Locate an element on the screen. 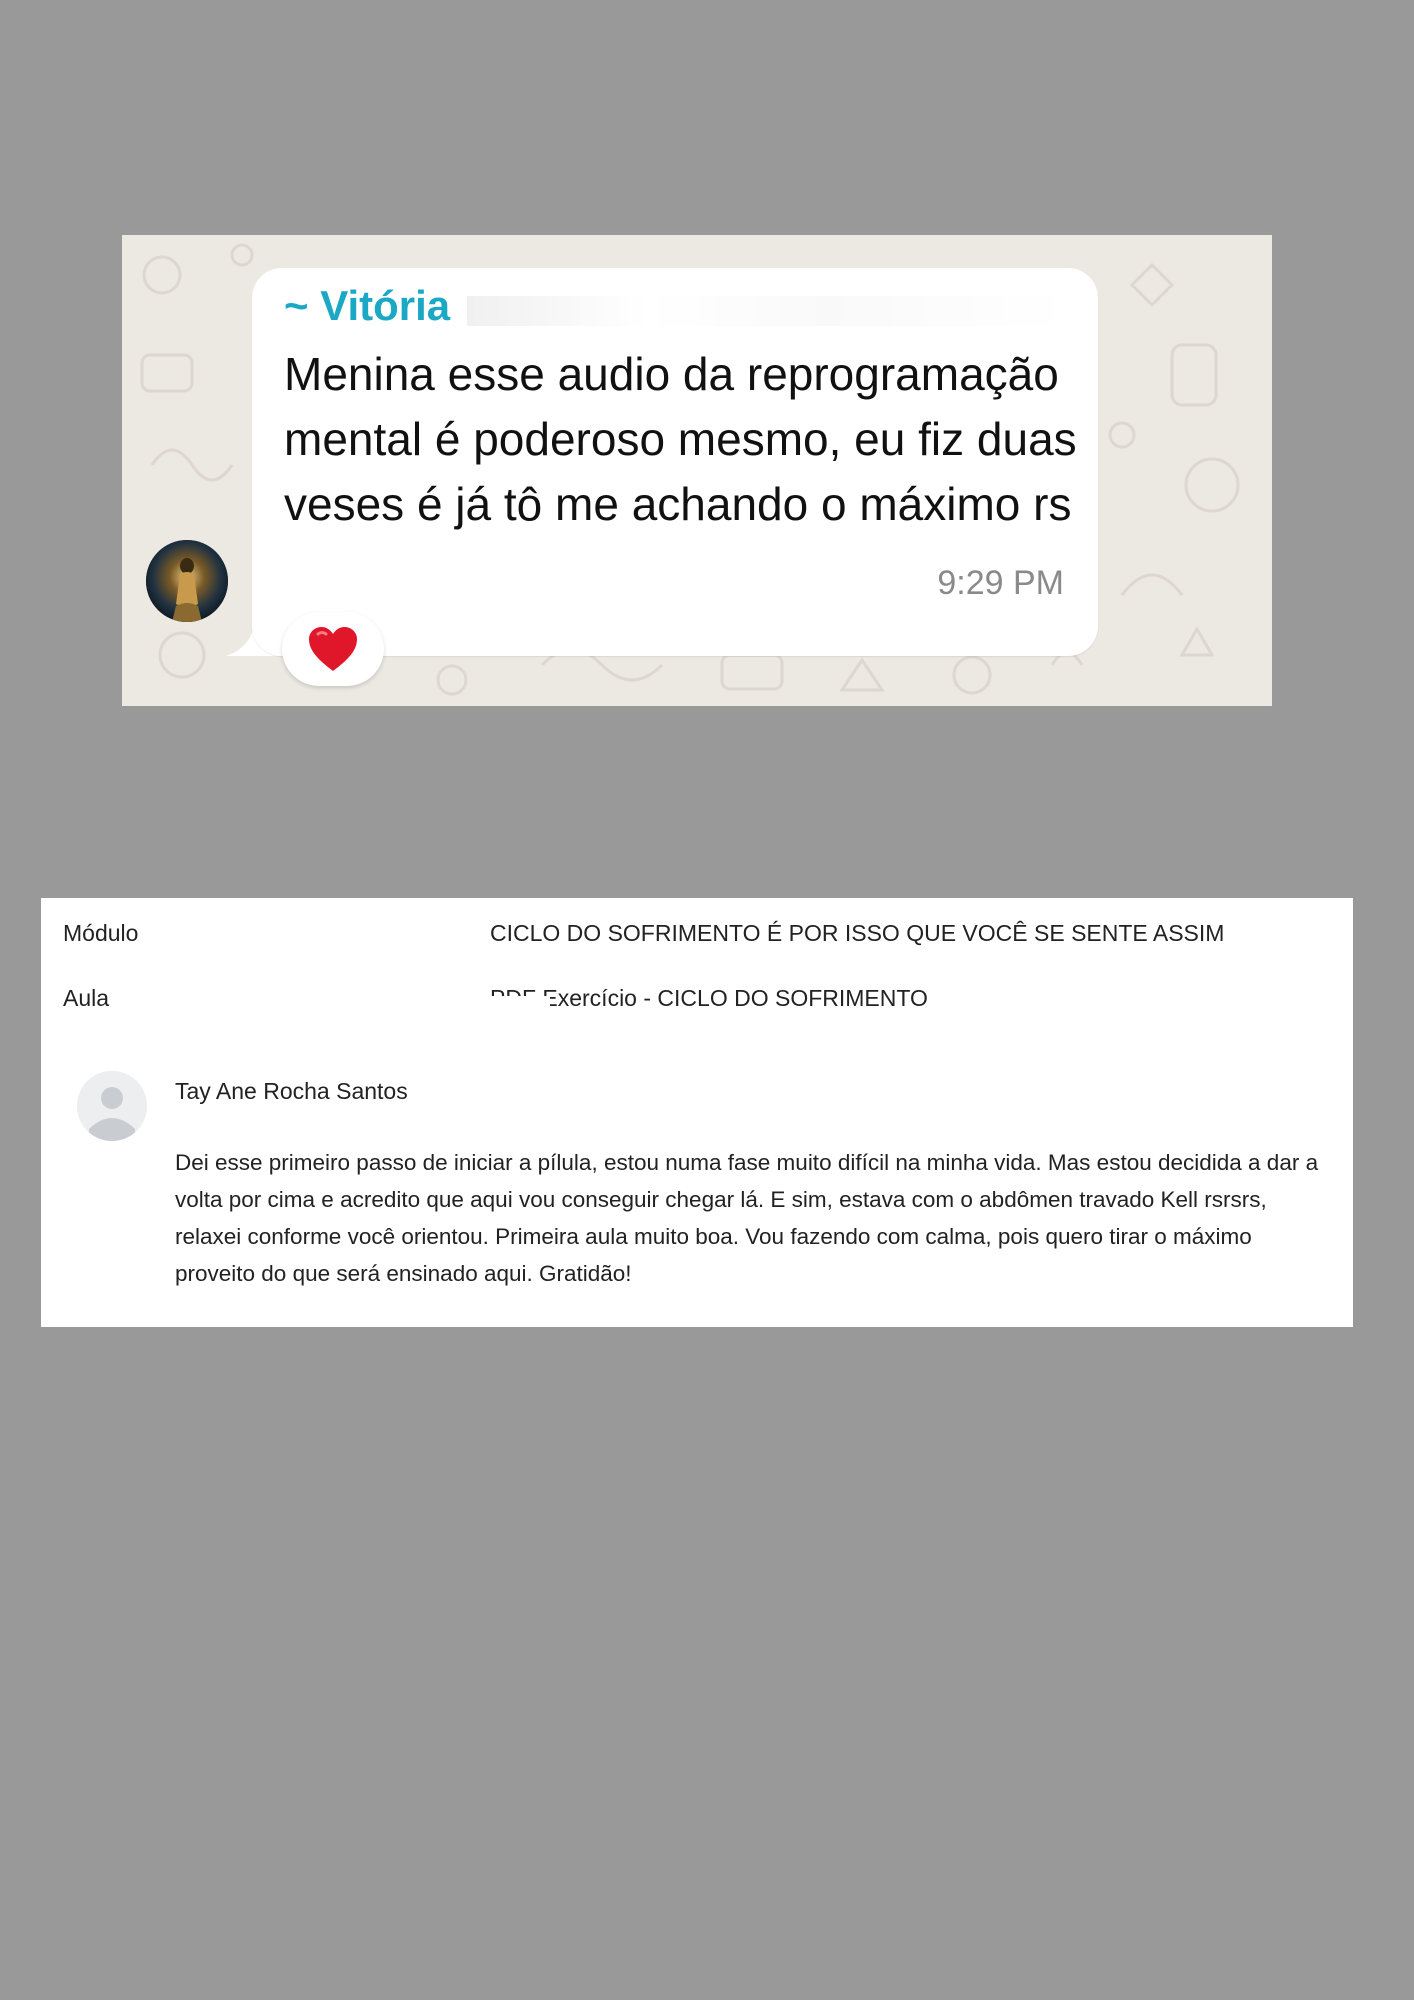 This screenshot has height=2000, width=1414. sender-name: ~ Vitória is located at coordinates (367, 305).